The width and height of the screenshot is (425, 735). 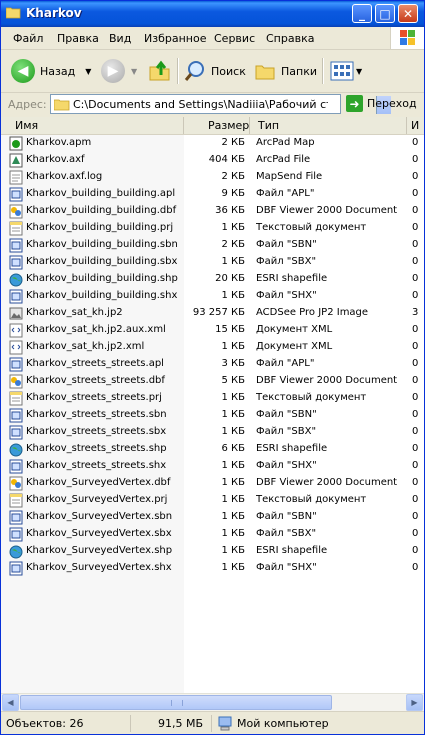 I want to click on file-row: Kharkov_sat_kh.jp2.xml 1 КБ Документ XML 0, so click(x=212, y=347).